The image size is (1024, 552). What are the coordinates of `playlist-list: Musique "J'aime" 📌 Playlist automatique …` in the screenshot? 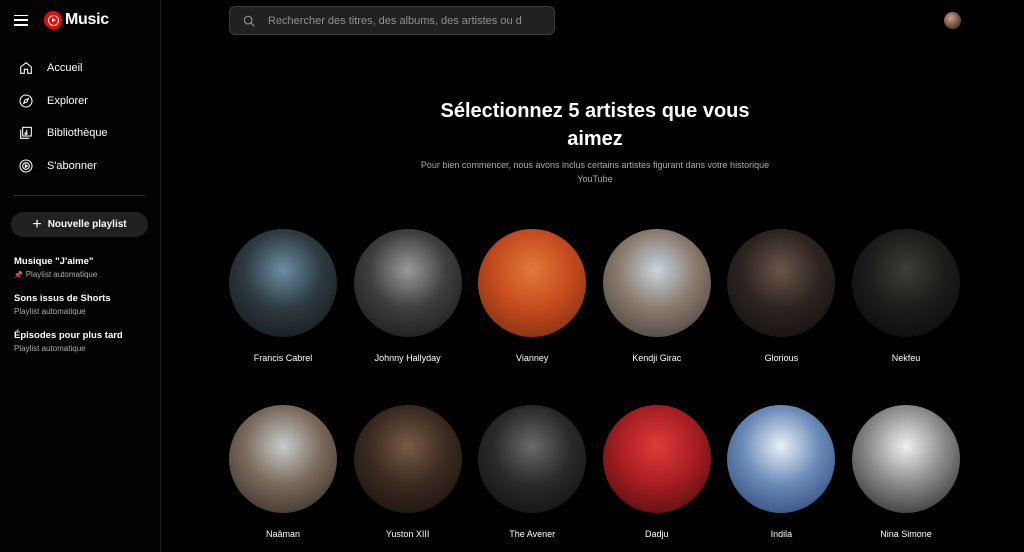 It's located at (84, 311).